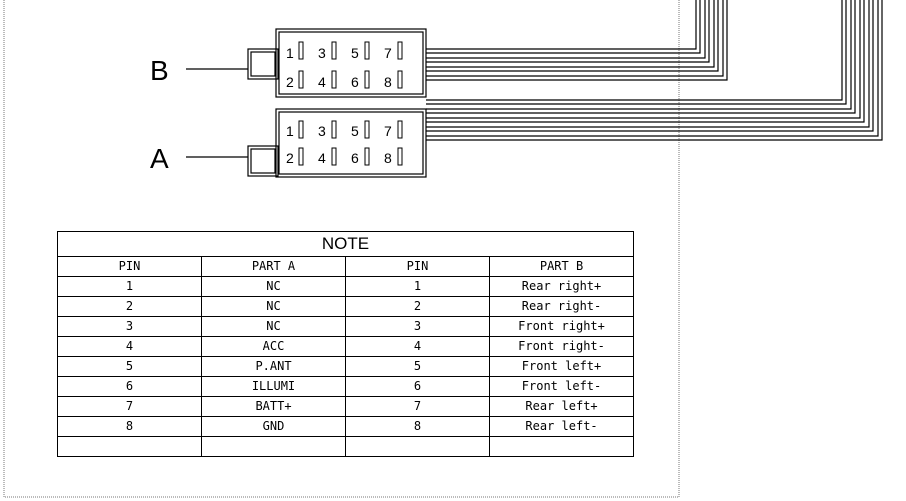 The height and width of the screenshot is (501, 906). I want to click on table-row-empty, so click(346, 446).